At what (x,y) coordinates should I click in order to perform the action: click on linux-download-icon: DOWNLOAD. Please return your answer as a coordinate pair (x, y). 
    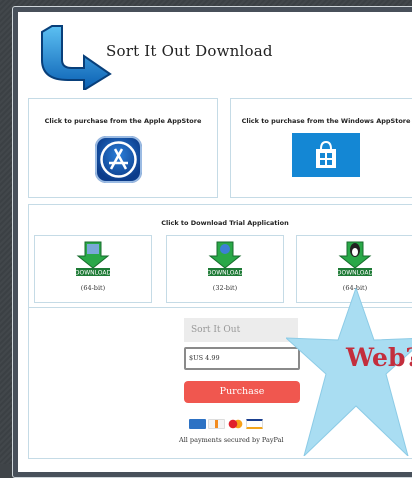
    Looking at the image, I should click on (355, 260).